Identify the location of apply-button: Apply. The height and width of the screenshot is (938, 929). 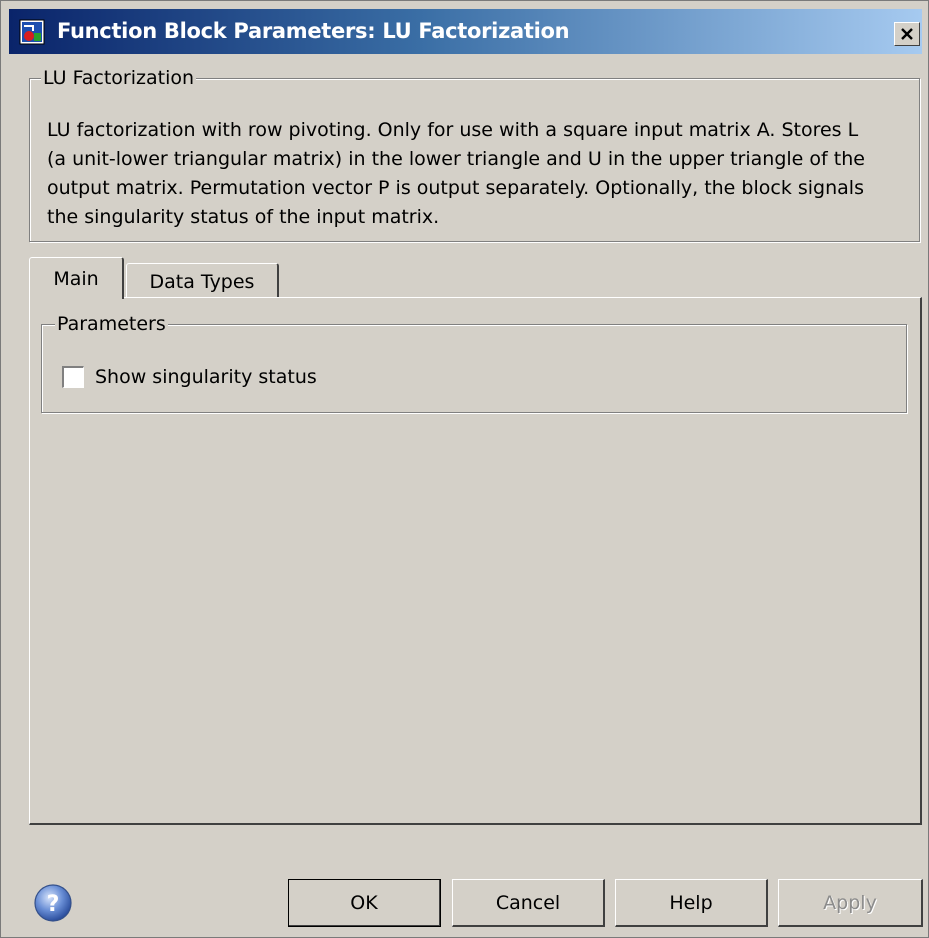
(850, 903).